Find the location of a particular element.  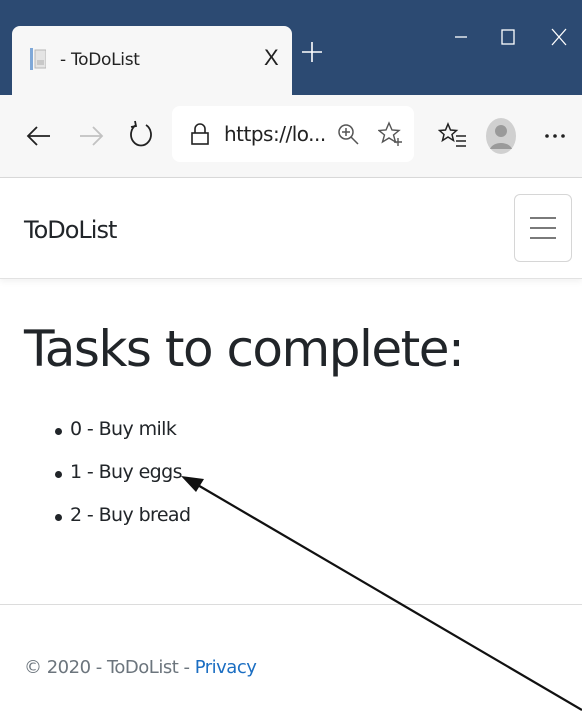

page-title: Tasks to complete: is located at coordinates (244, 349).